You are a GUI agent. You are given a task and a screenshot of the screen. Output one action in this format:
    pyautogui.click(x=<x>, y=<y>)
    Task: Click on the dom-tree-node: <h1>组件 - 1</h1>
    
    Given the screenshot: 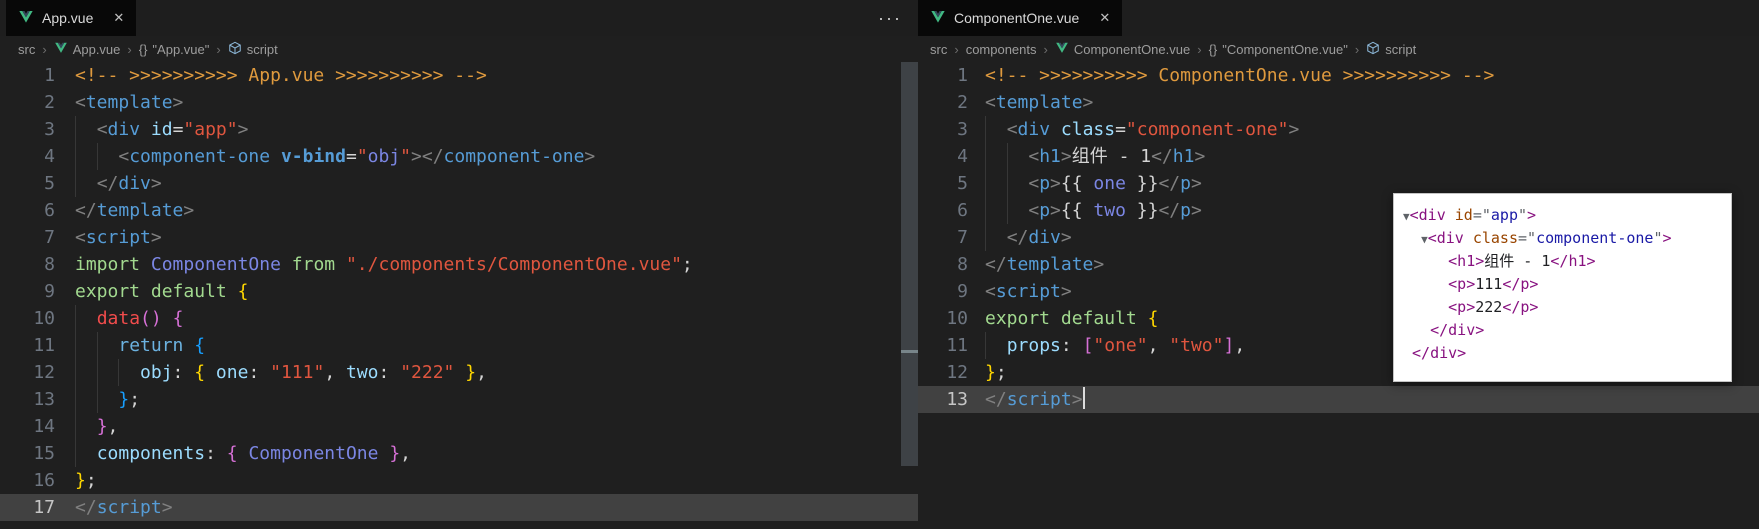 What is the action you would take?
    pyautogui.click(x=1564, y=261)
    